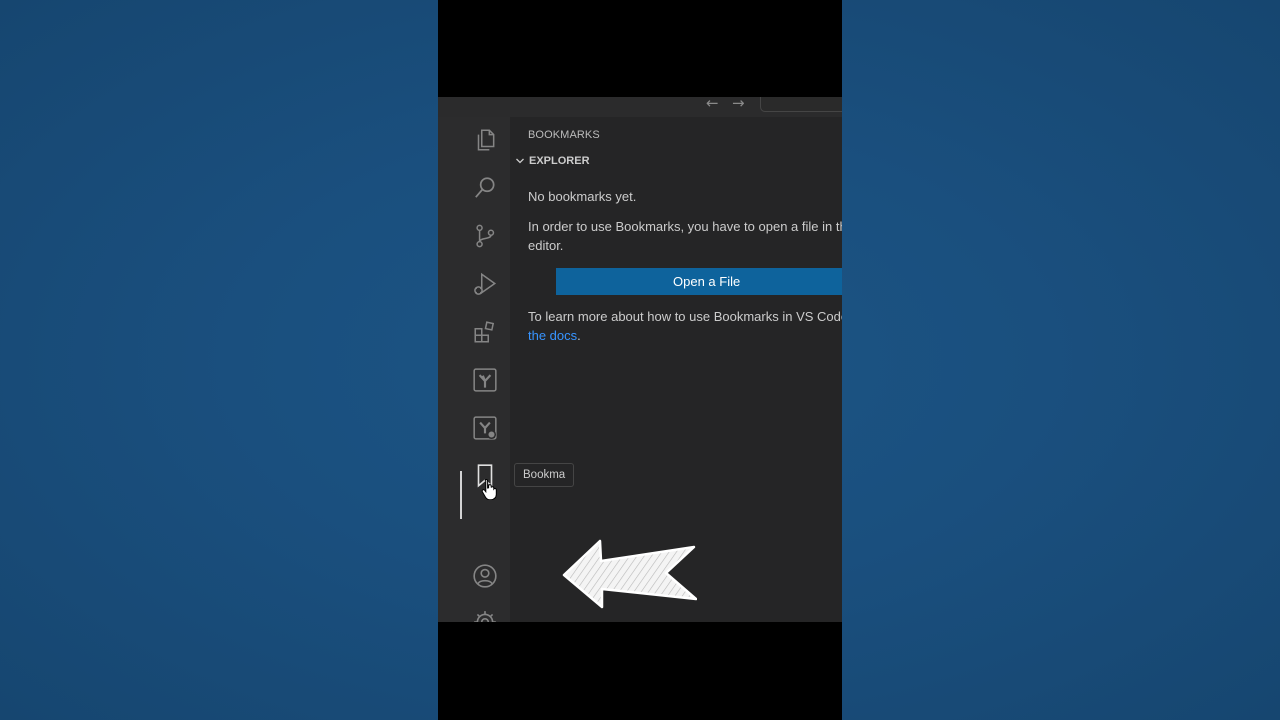  What do you see at coordinates (738, 104) in the screenshot?
I see `forward-arrow-icon: →` at bounding box center [738, 104].